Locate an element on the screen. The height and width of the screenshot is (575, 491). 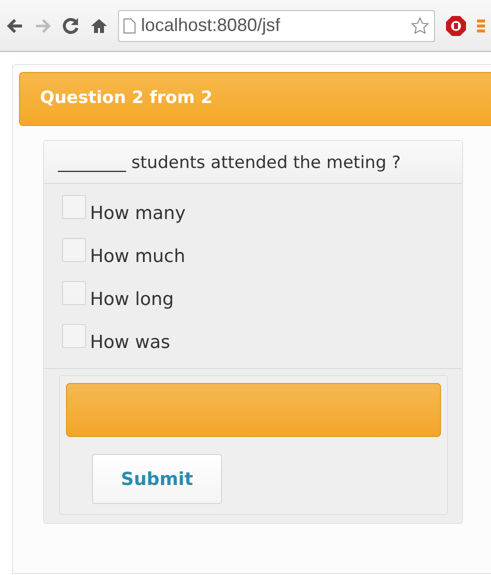
page-icon is located at coordinates (129, 26).